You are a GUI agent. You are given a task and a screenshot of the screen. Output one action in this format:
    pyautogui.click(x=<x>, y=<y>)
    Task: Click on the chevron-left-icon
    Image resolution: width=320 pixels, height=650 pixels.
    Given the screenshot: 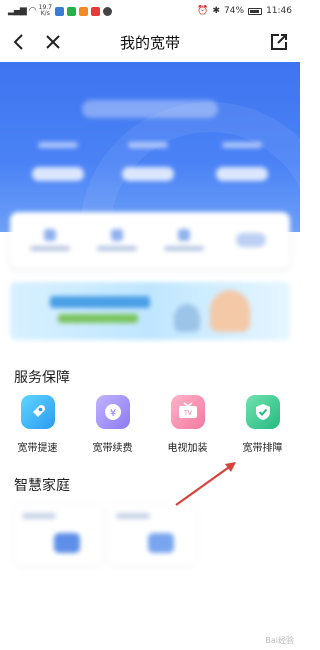 What is the action you would take?
    pyautogui.click(x=18, y=42)
    